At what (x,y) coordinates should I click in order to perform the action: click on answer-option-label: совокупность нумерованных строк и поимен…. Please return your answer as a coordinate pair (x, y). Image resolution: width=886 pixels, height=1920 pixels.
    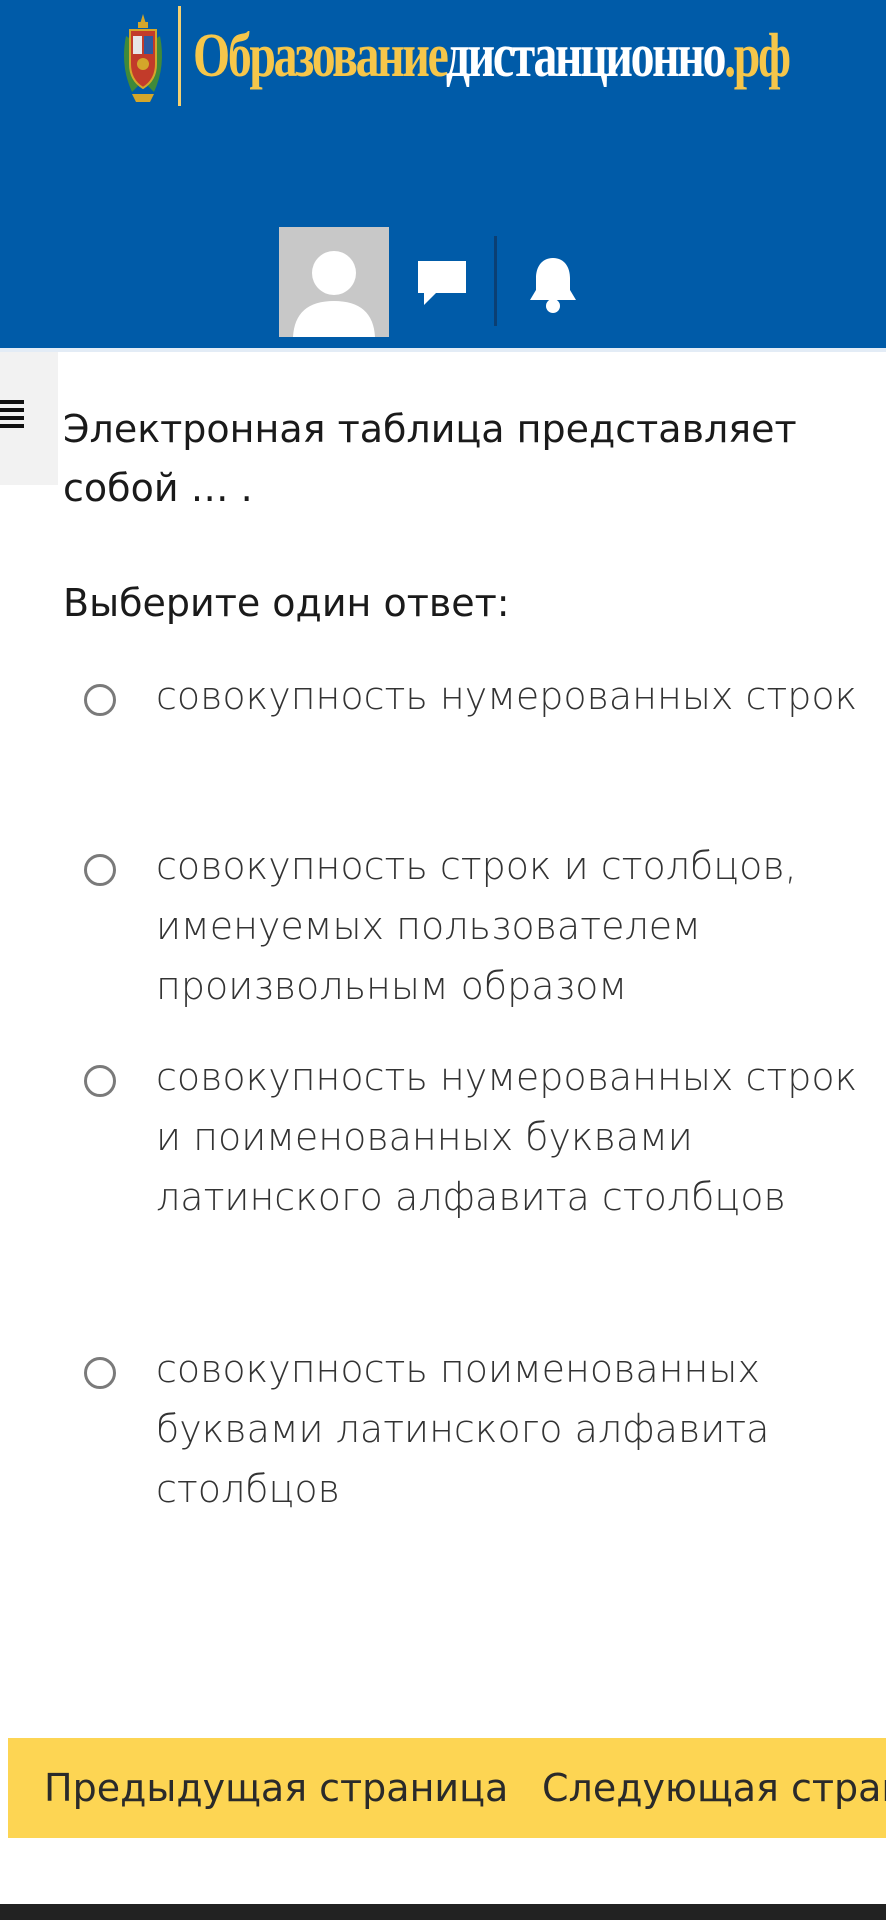
    Looking at the image, I should click on (507, 1137).